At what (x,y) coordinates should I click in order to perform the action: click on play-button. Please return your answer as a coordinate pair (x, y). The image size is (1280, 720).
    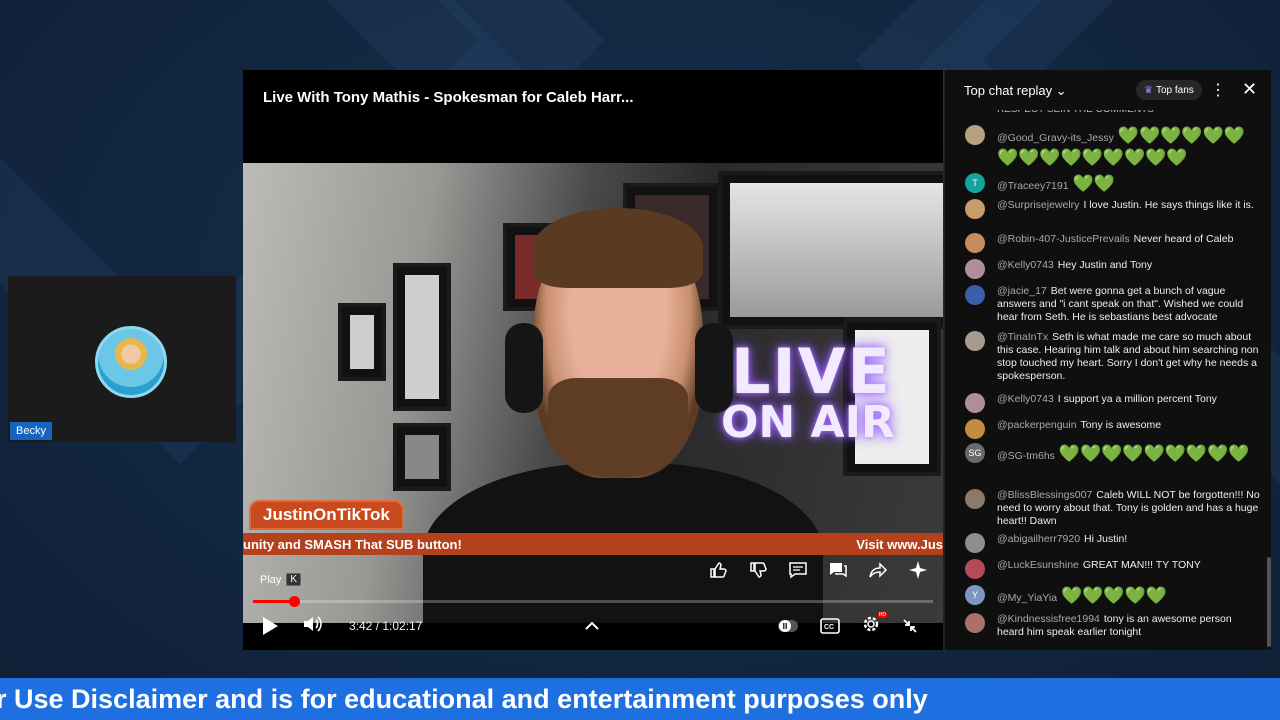
    Looking at the image, I should click on (270, 626).